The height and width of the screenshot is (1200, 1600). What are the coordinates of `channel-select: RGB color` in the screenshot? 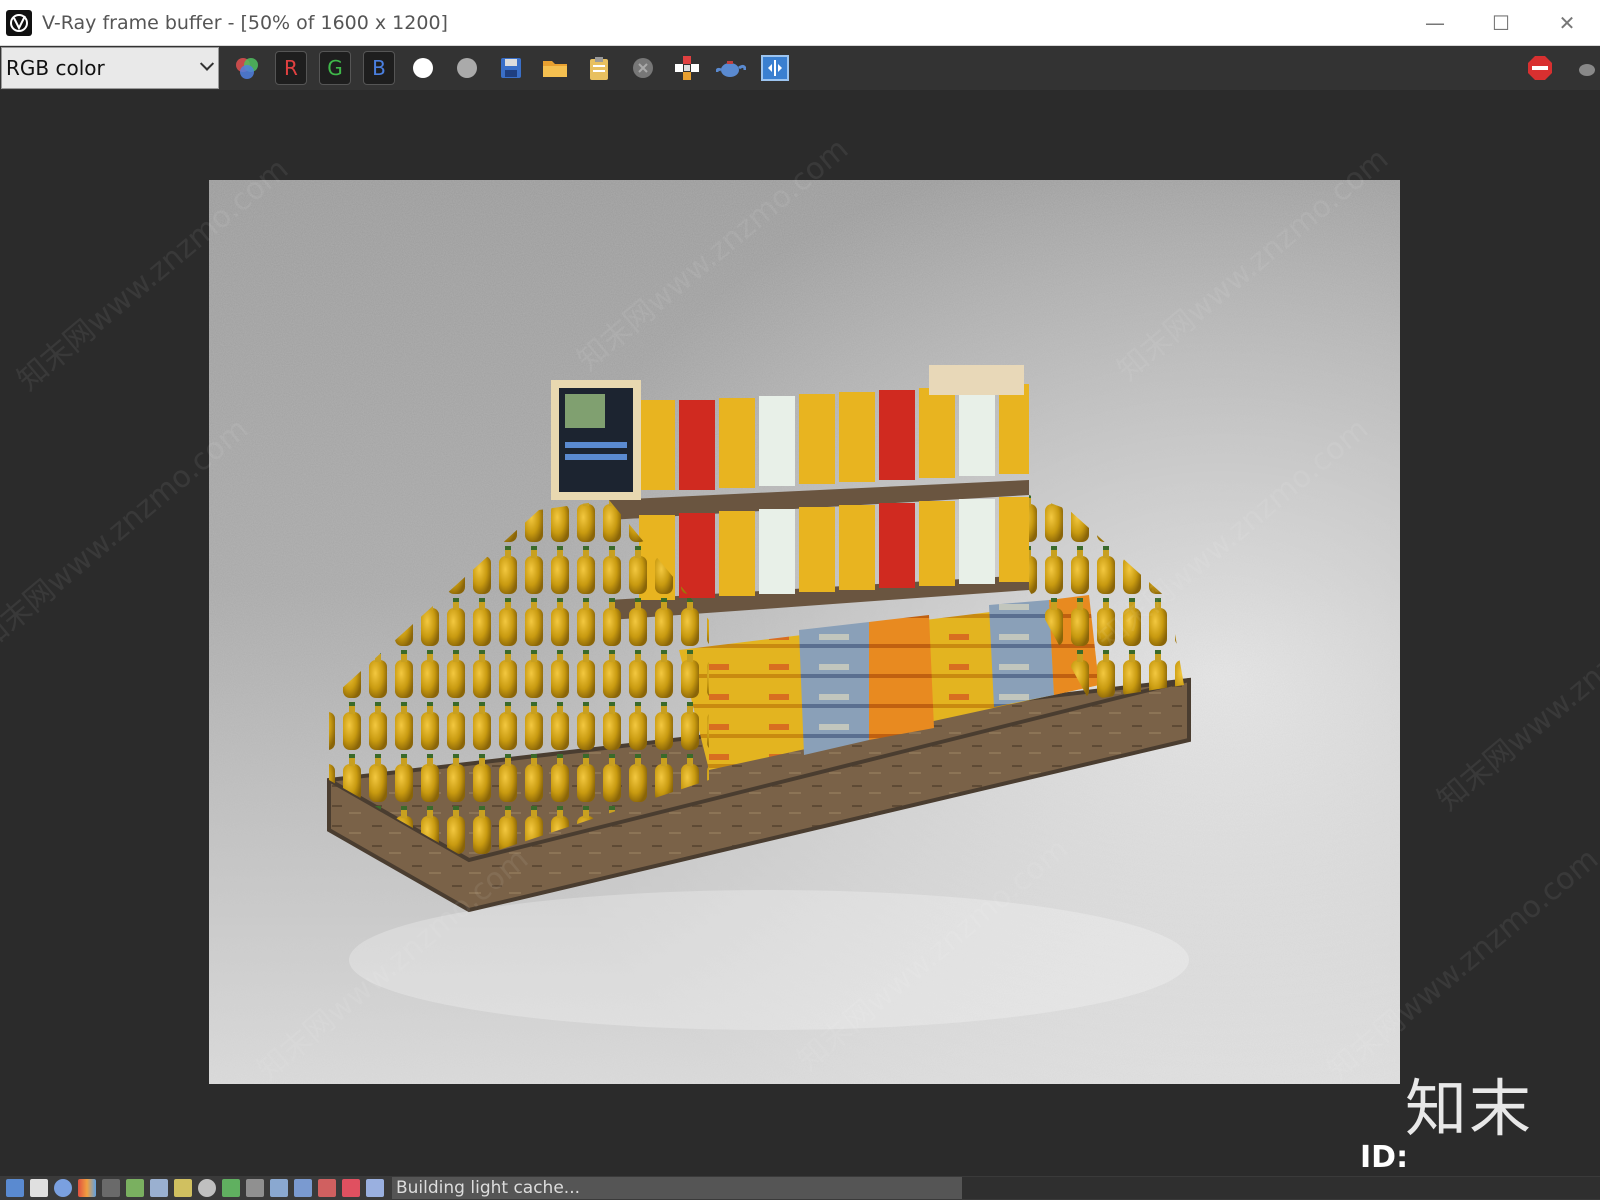 It's located at (110, 68).